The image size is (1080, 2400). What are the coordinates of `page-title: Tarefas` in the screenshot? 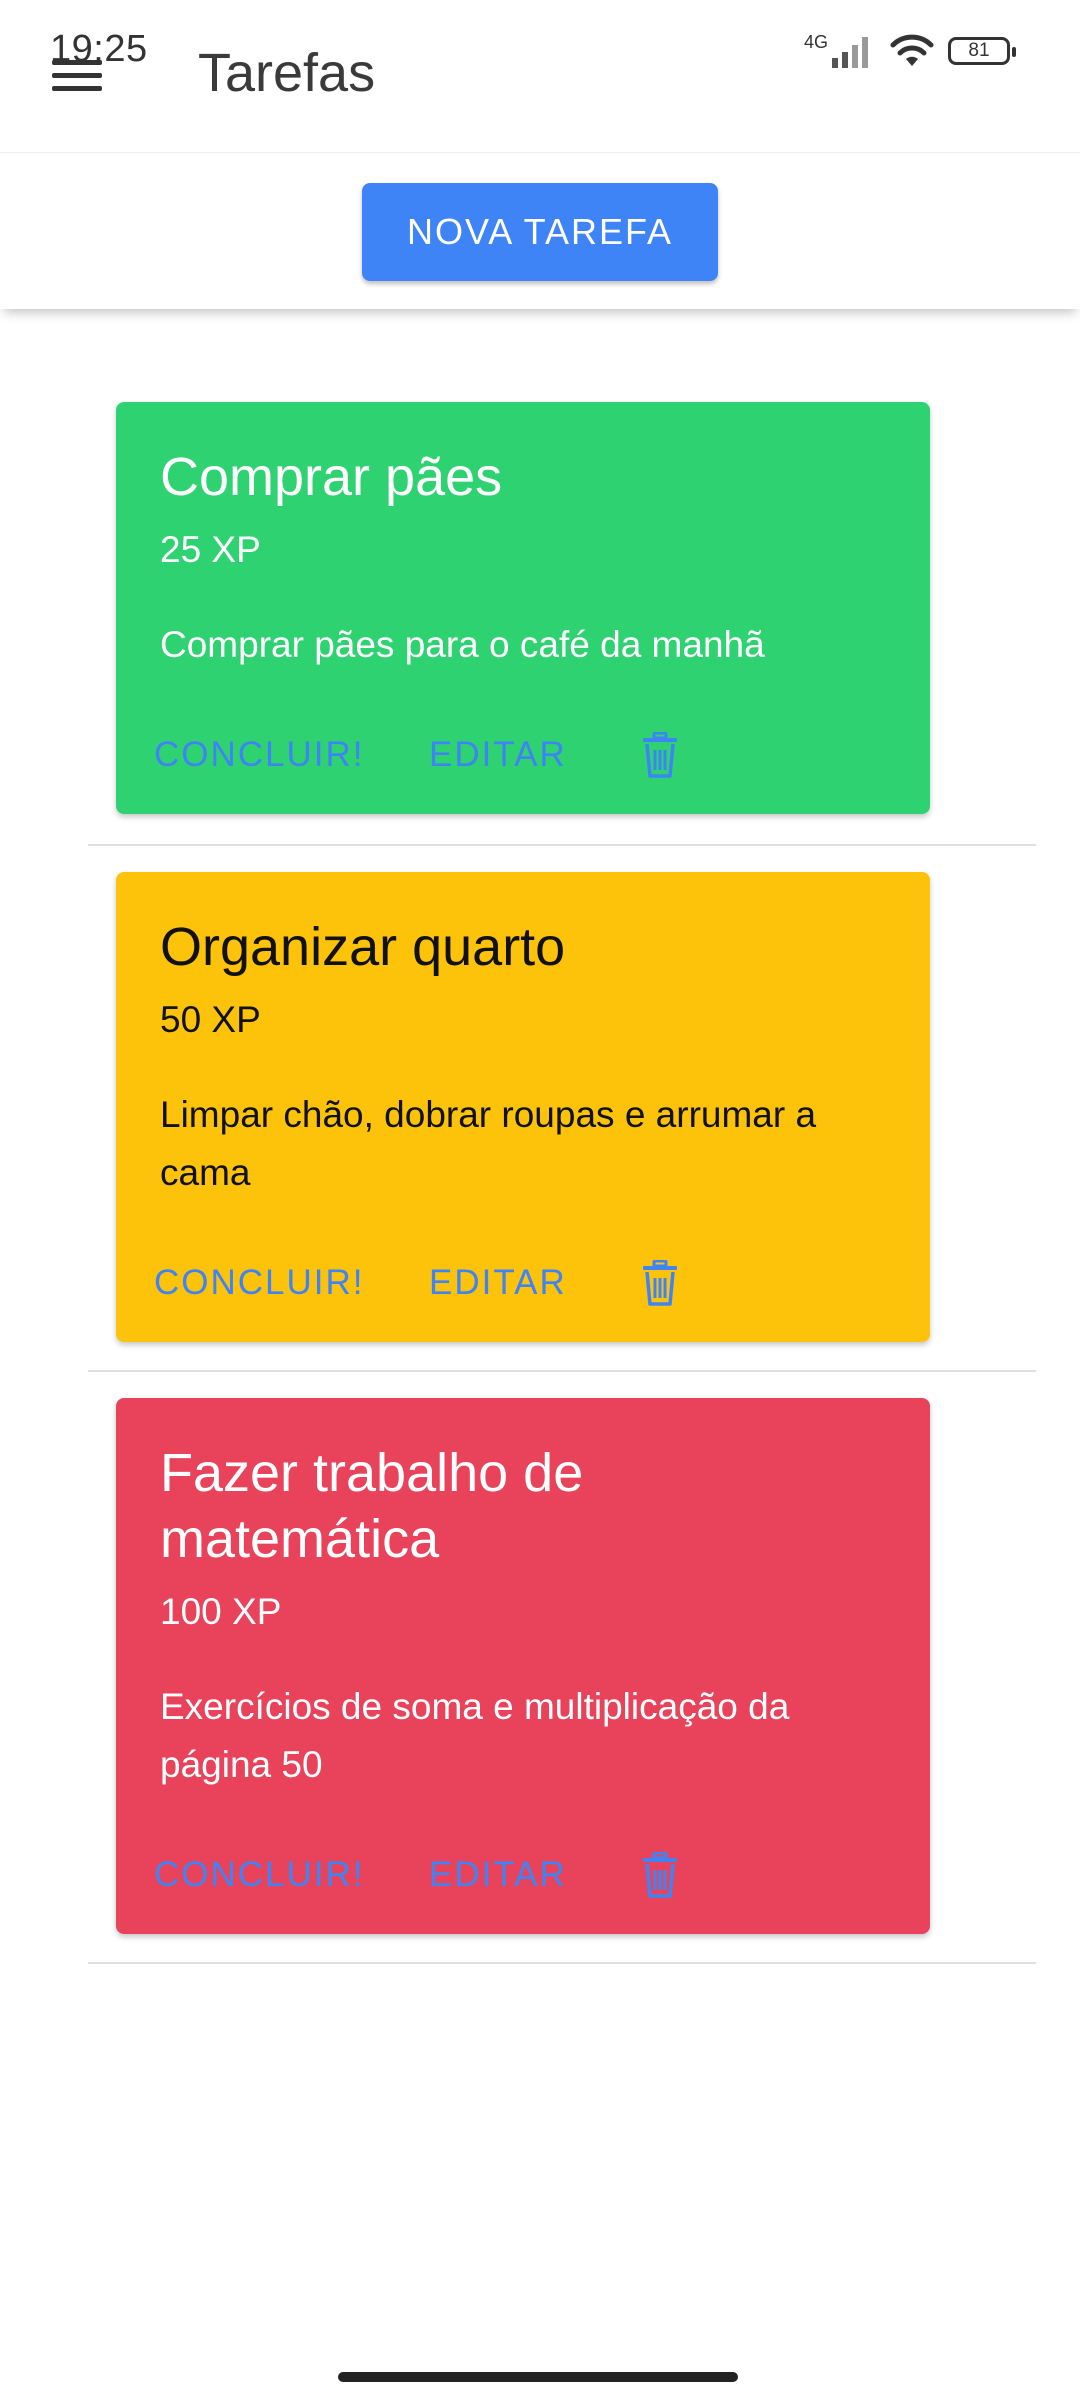 It's located at (287, 73).